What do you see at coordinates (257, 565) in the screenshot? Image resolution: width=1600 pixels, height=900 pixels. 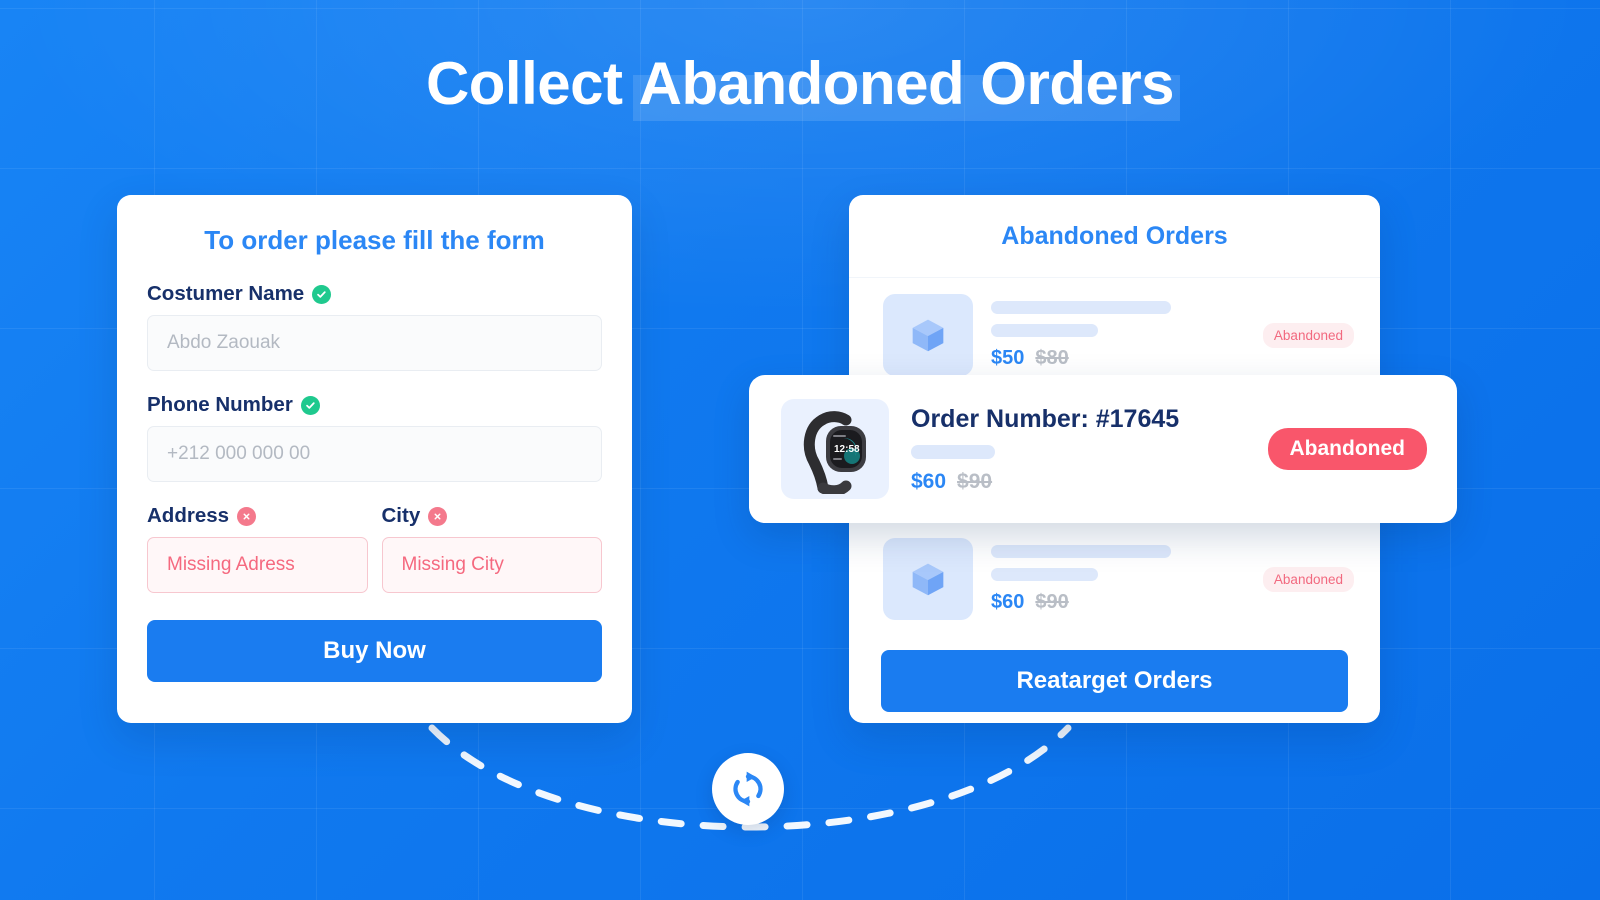 I see `address-input` at bounding box center [257, 565].